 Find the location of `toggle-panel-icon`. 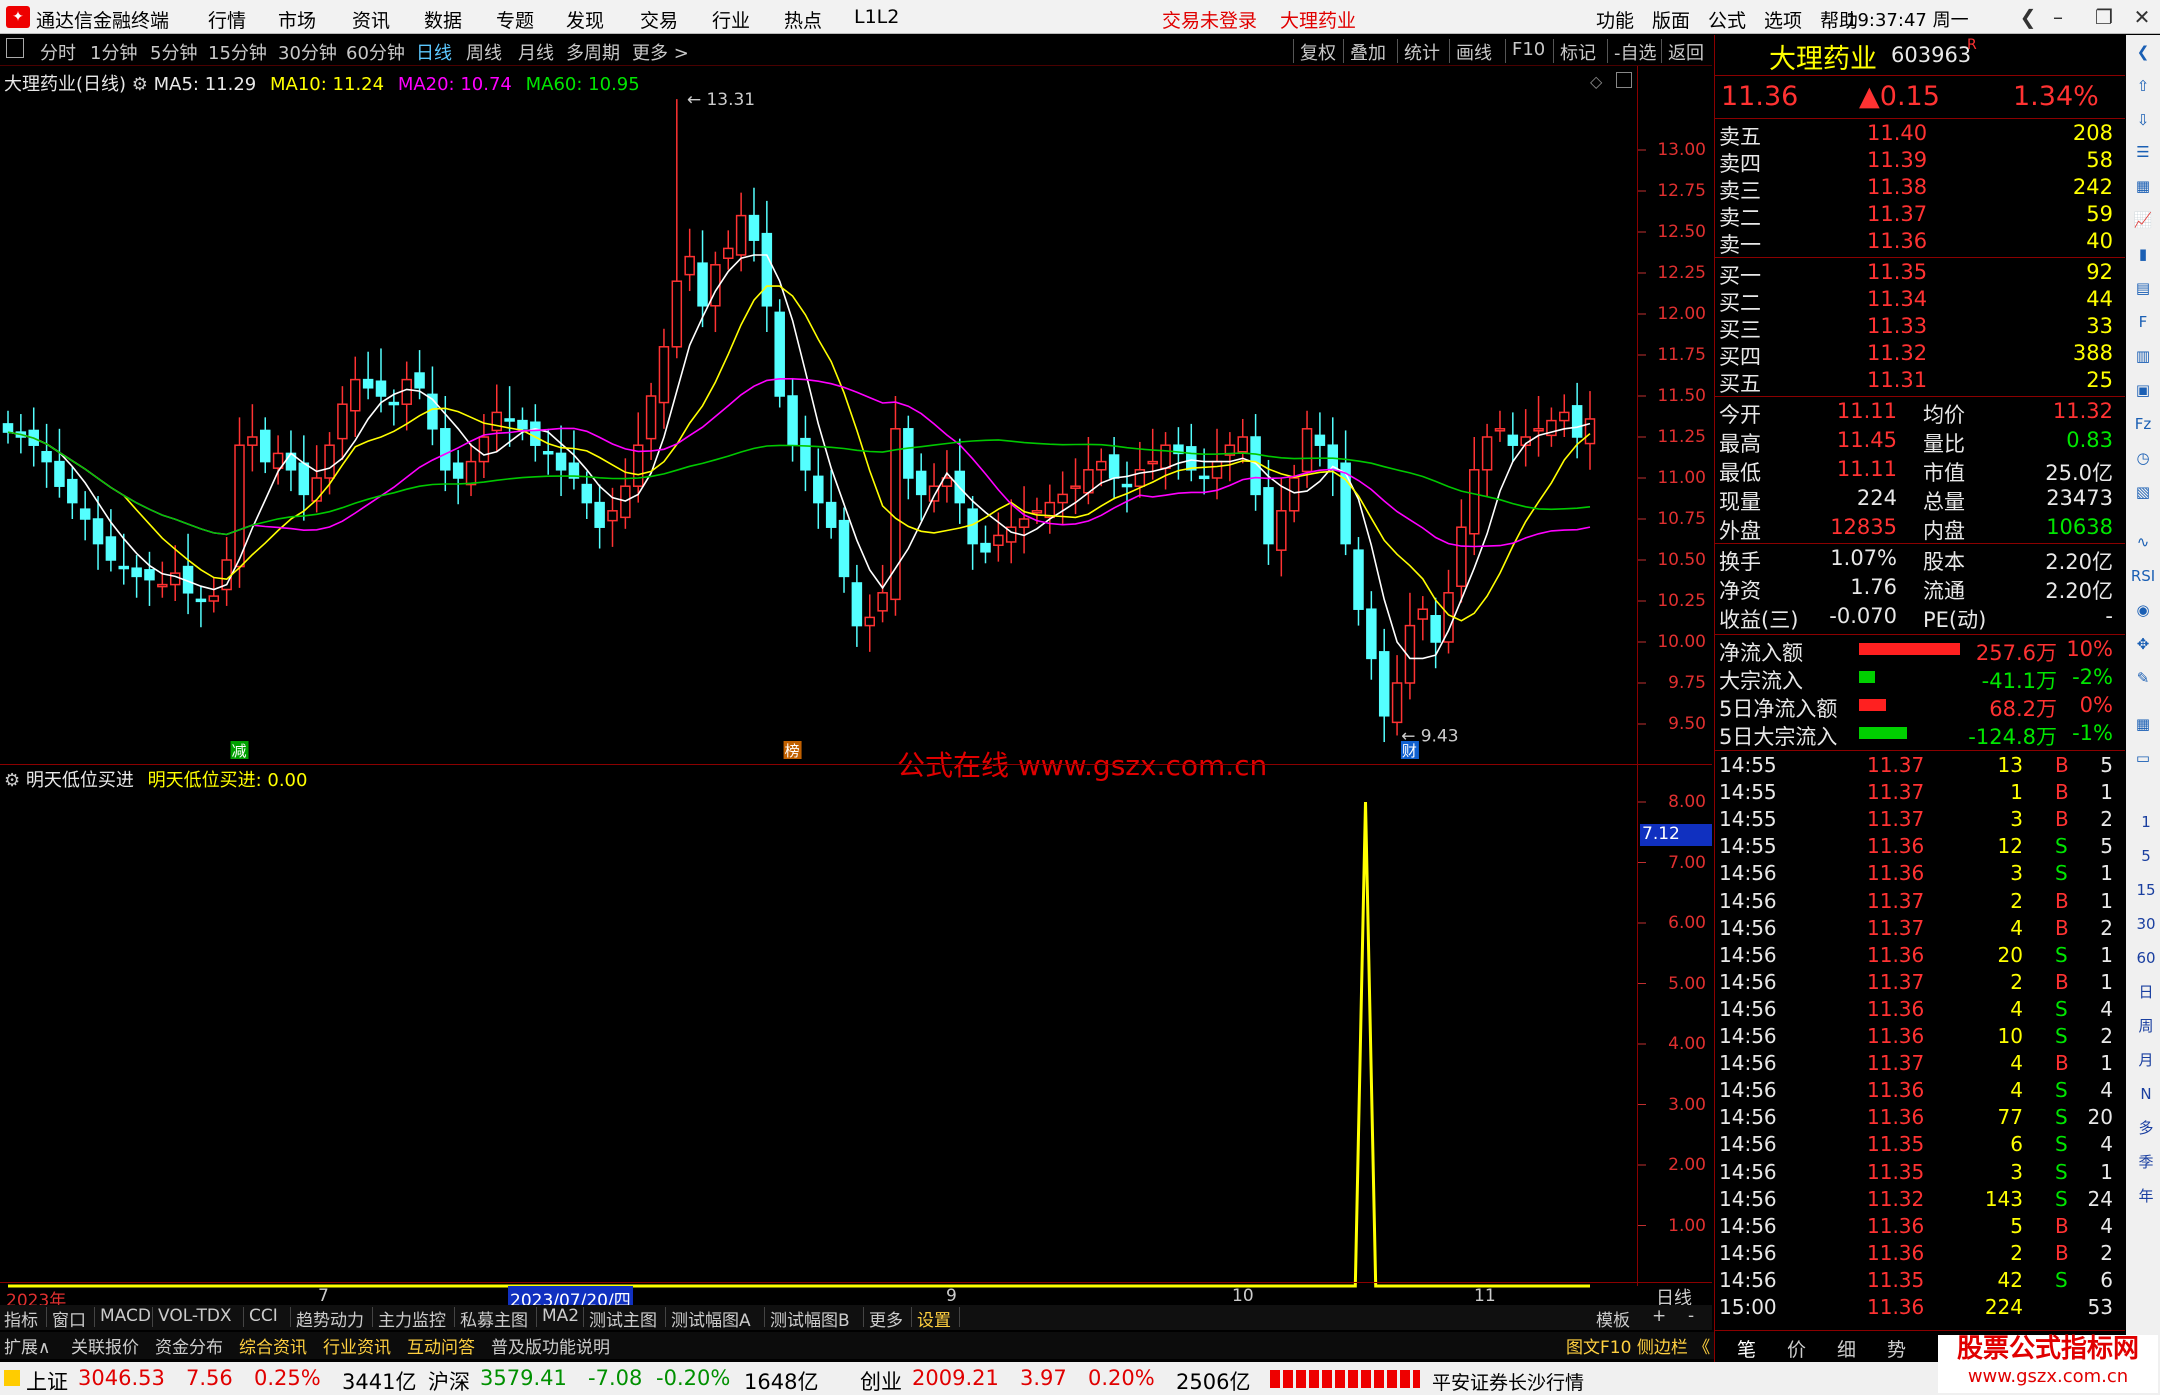

toggle-panel-icon is located at coordinates (15, 48).